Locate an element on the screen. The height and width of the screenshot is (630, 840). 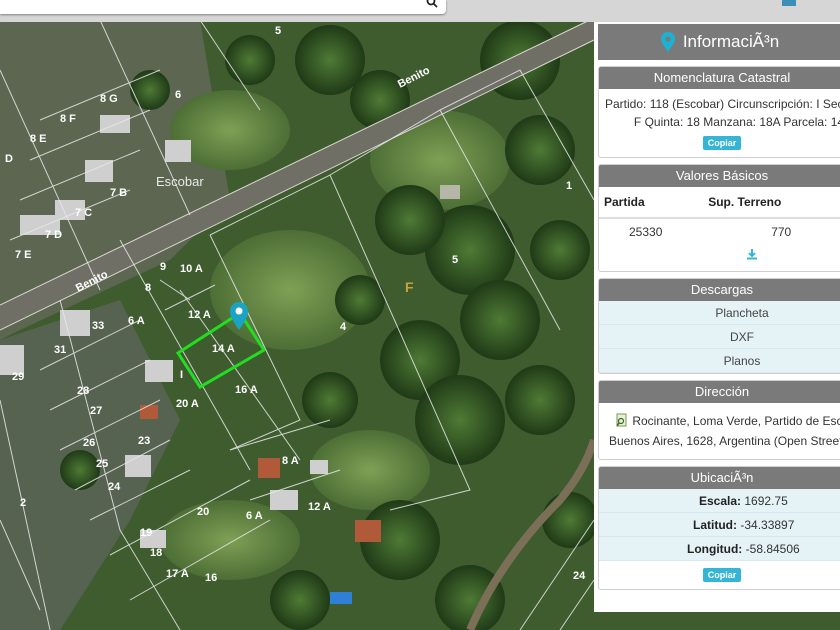
escala-row: Escala: 1692.75 is located at coordinates (719, 501).